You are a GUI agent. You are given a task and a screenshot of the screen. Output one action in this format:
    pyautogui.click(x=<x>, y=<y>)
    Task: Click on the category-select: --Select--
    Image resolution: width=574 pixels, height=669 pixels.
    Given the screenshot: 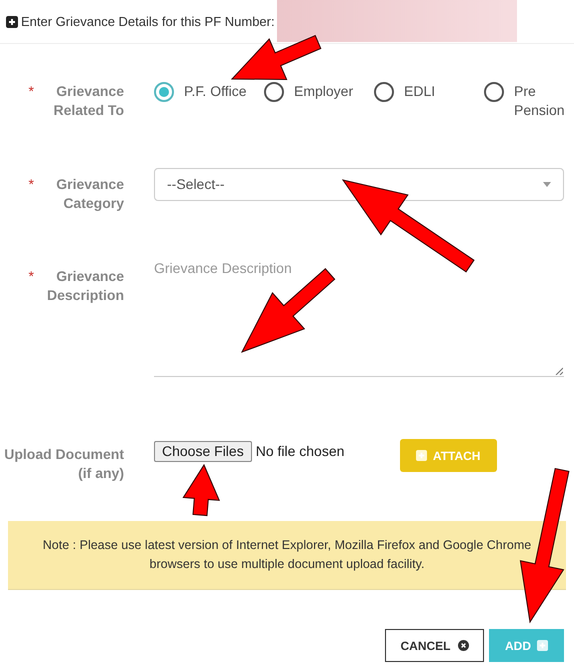 What is the action you would take?
    pyautogui.click(x=359, y=184)
    